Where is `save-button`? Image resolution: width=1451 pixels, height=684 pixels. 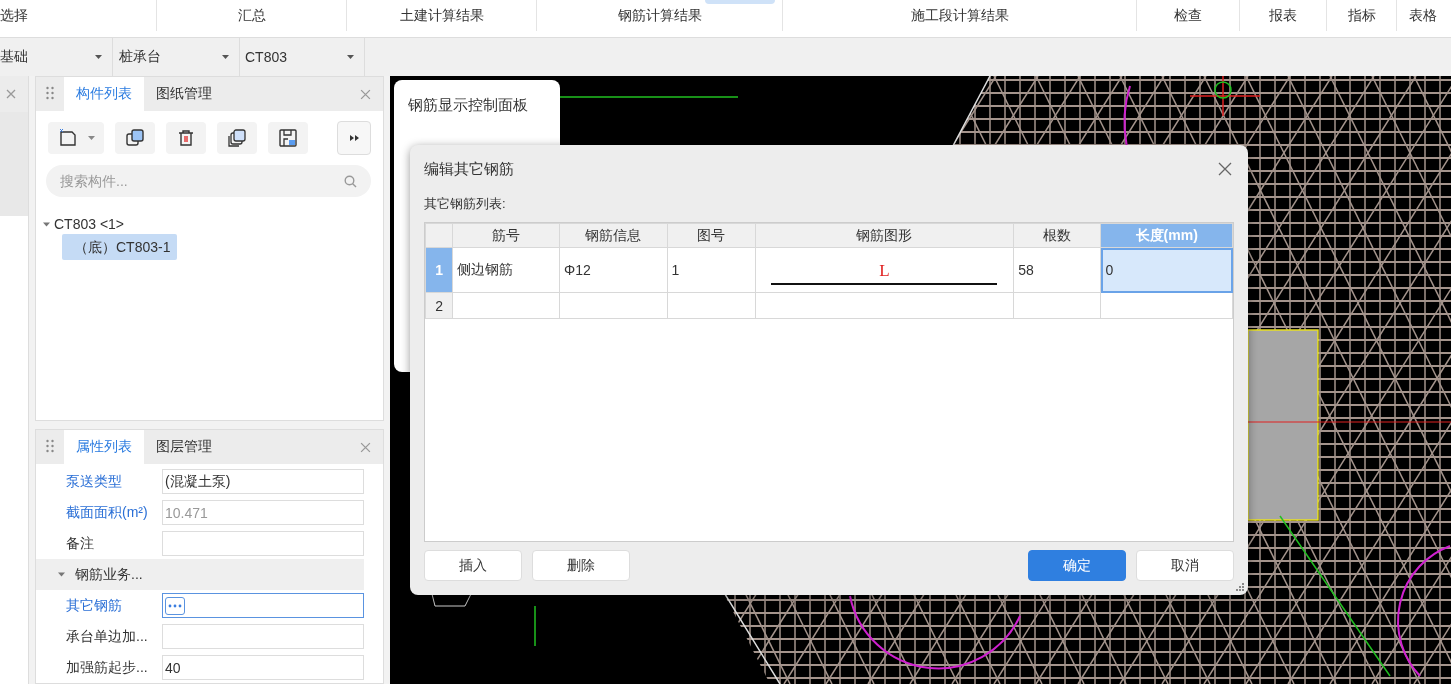
save-button is located at coordinates (288, 138).